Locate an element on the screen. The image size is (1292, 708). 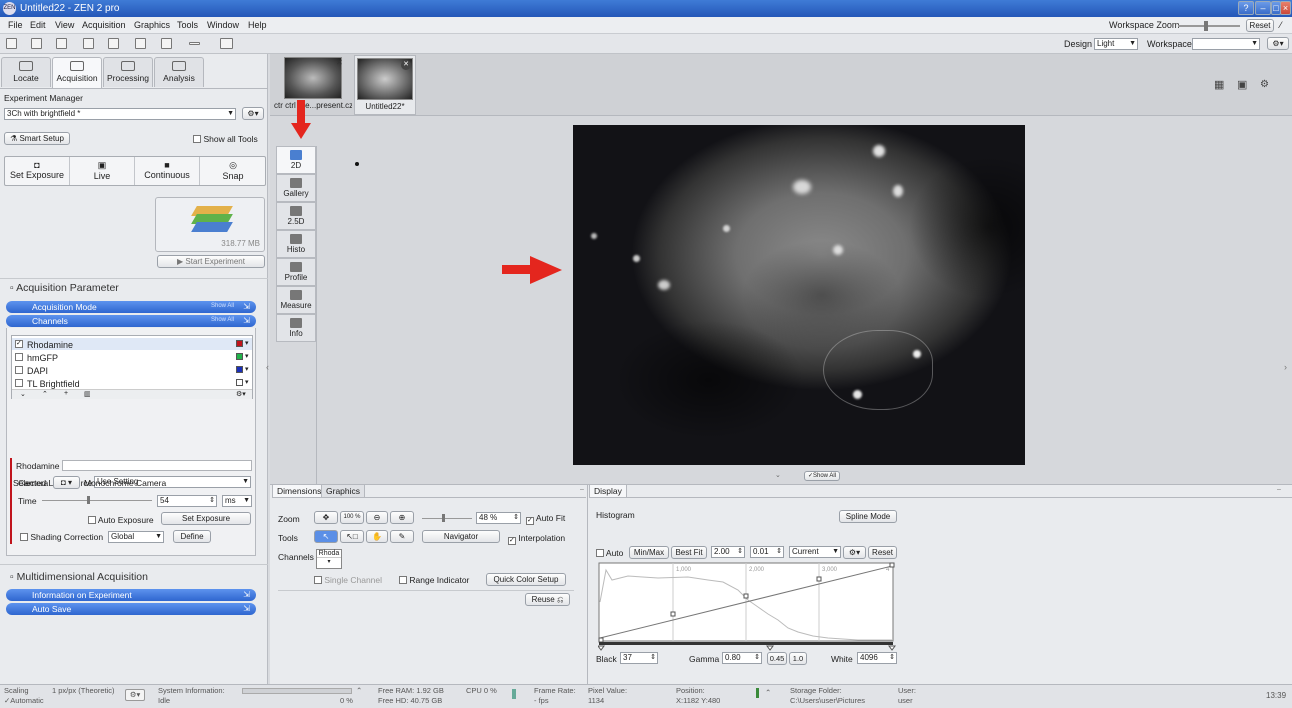
current-select: Current ▼ is located at coordinates (815, 552).